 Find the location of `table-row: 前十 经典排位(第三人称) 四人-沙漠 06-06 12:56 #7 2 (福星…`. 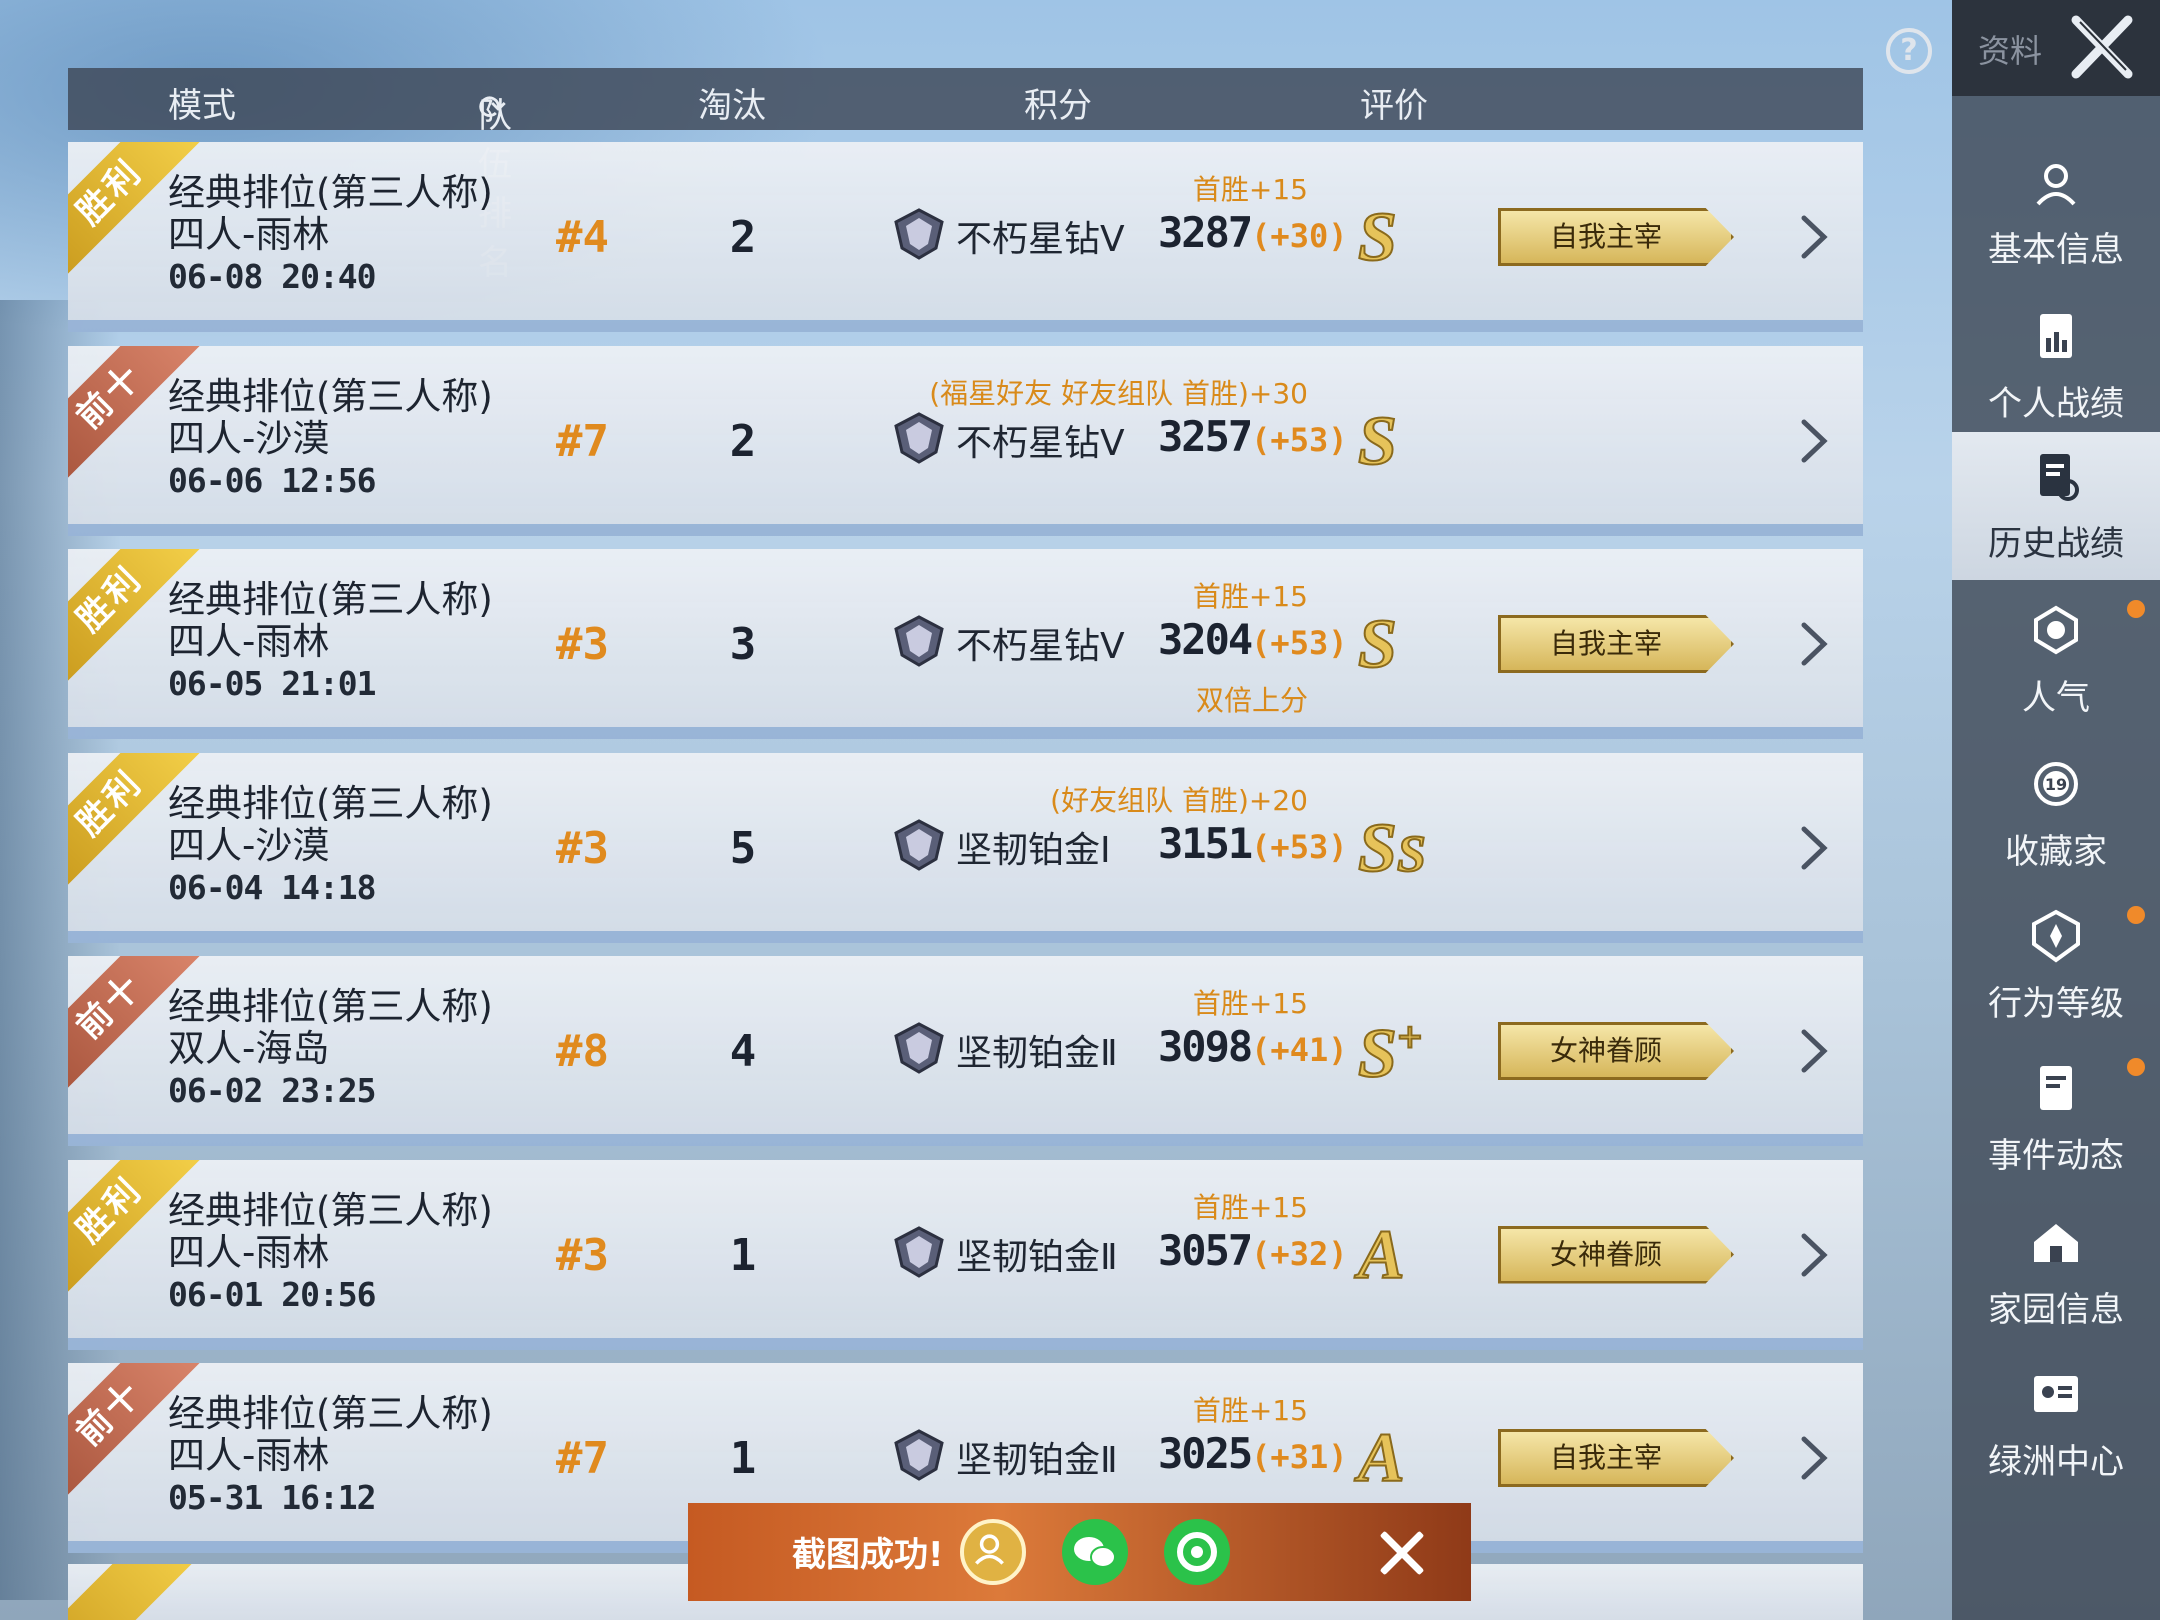

table-row: 前十 经典排位(第三人称) 四人-沙漠 06-06 12:56 #7 2 (福星… is located at coordinates (965, 440).